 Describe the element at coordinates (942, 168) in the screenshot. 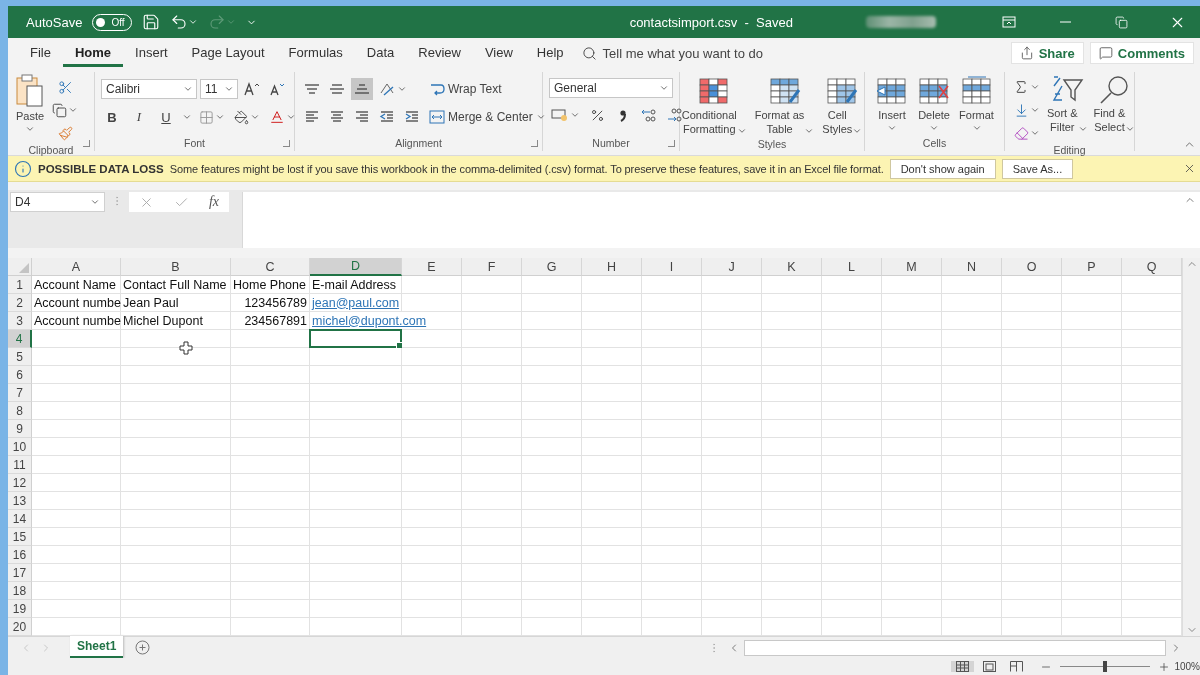

I see `info-button: Don't show again` at that location.